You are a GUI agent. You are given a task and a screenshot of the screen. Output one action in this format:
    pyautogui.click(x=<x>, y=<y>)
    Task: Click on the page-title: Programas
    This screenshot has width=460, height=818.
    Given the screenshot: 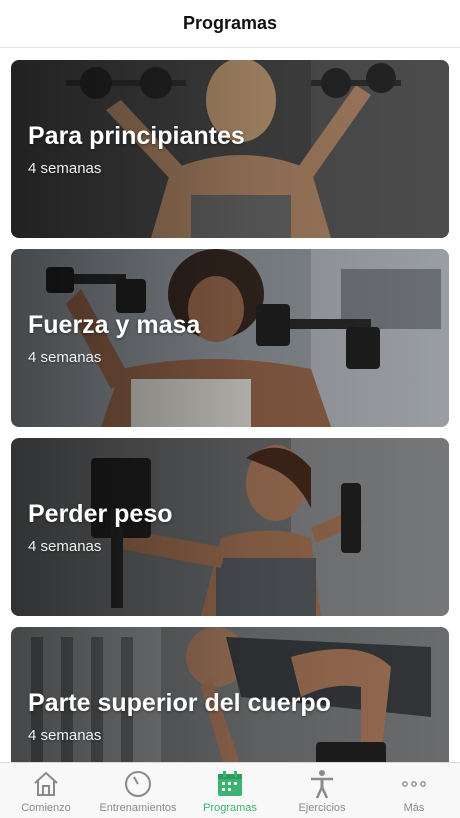 What is the action you would take?
    pyautogui.click(x=230, y=23)
    